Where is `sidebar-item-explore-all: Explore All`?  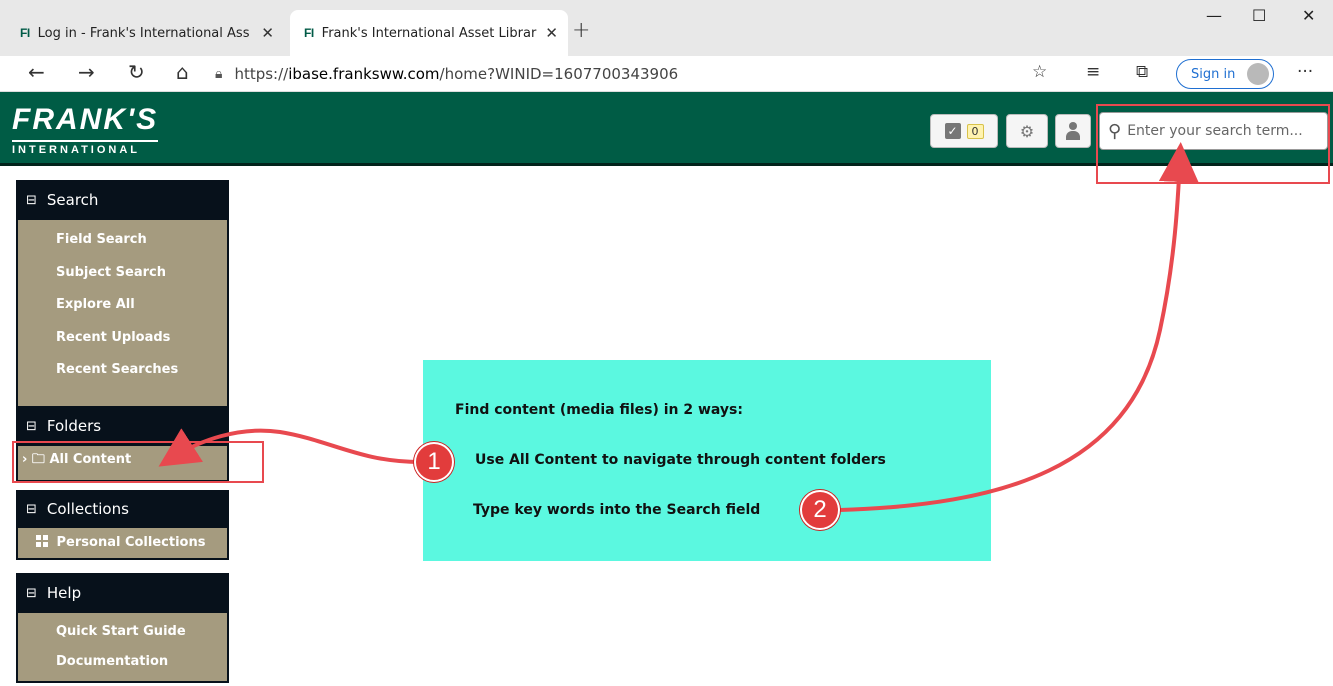
sidebar-item-explore-all: Explore All is located at coordinates (122, 305).